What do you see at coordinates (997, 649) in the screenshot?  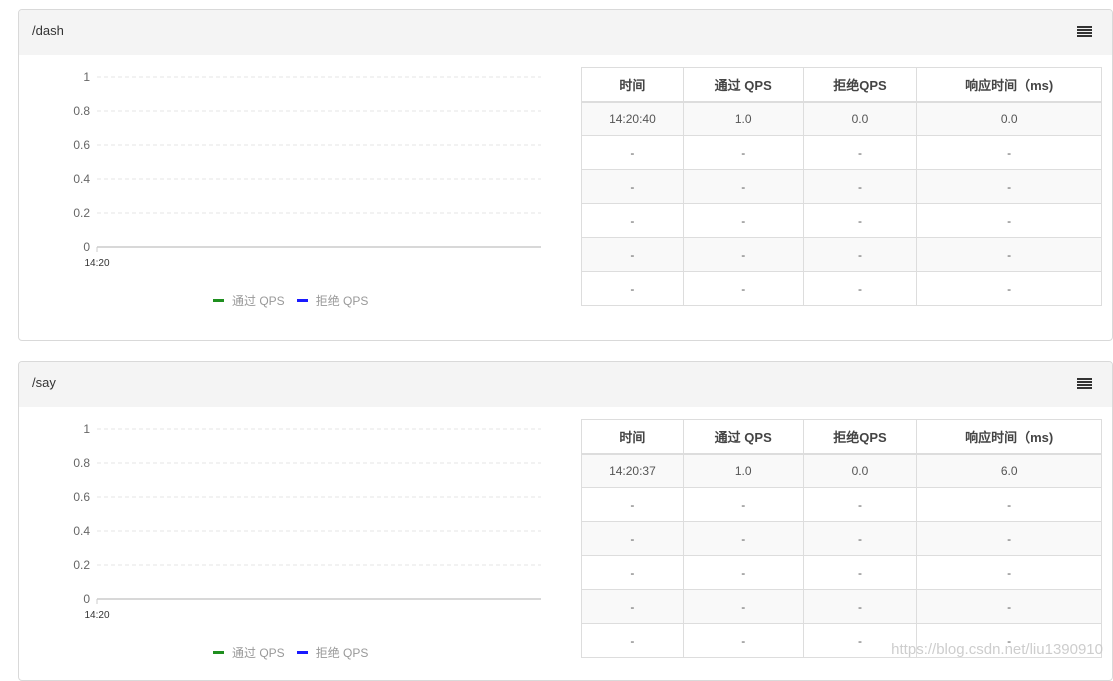 I see `watermark: https://blog.csdn.net/liu1390910` at bounding box center [997, 649].